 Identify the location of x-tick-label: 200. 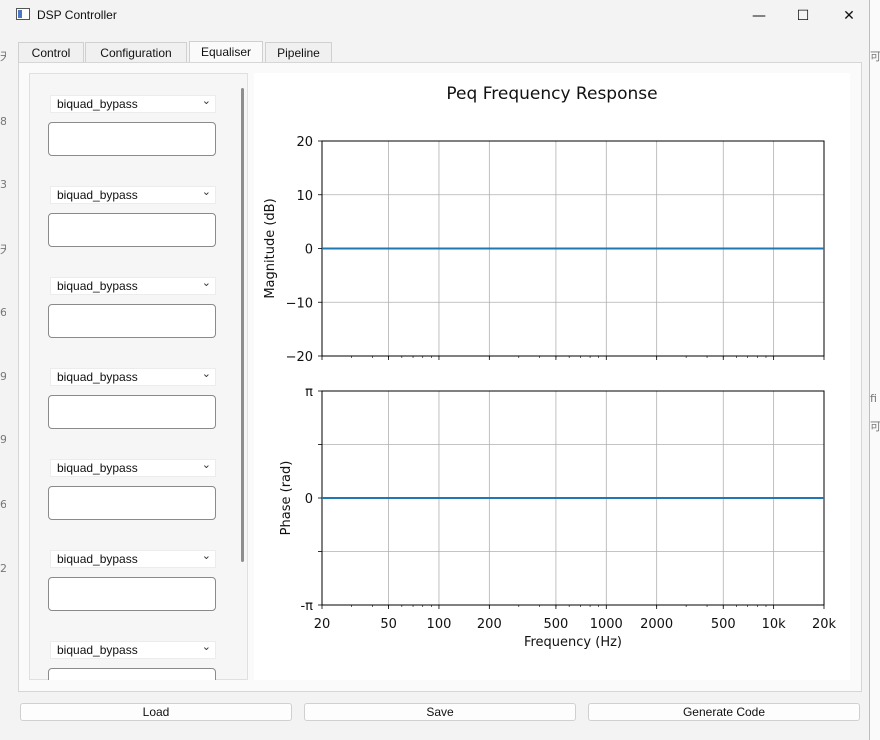
(489, 624).